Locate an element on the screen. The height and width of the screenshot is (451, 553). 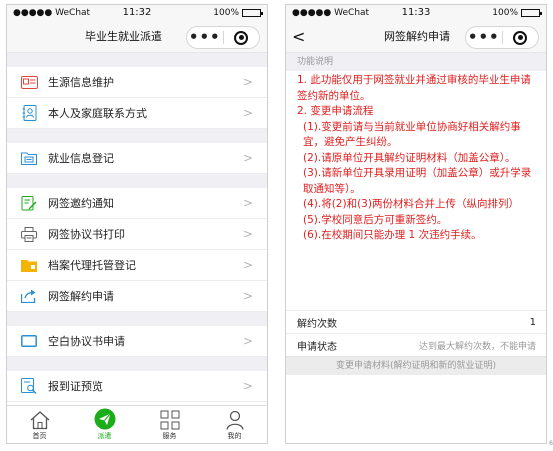
back-icon: < is located at coordinates (298, 37).